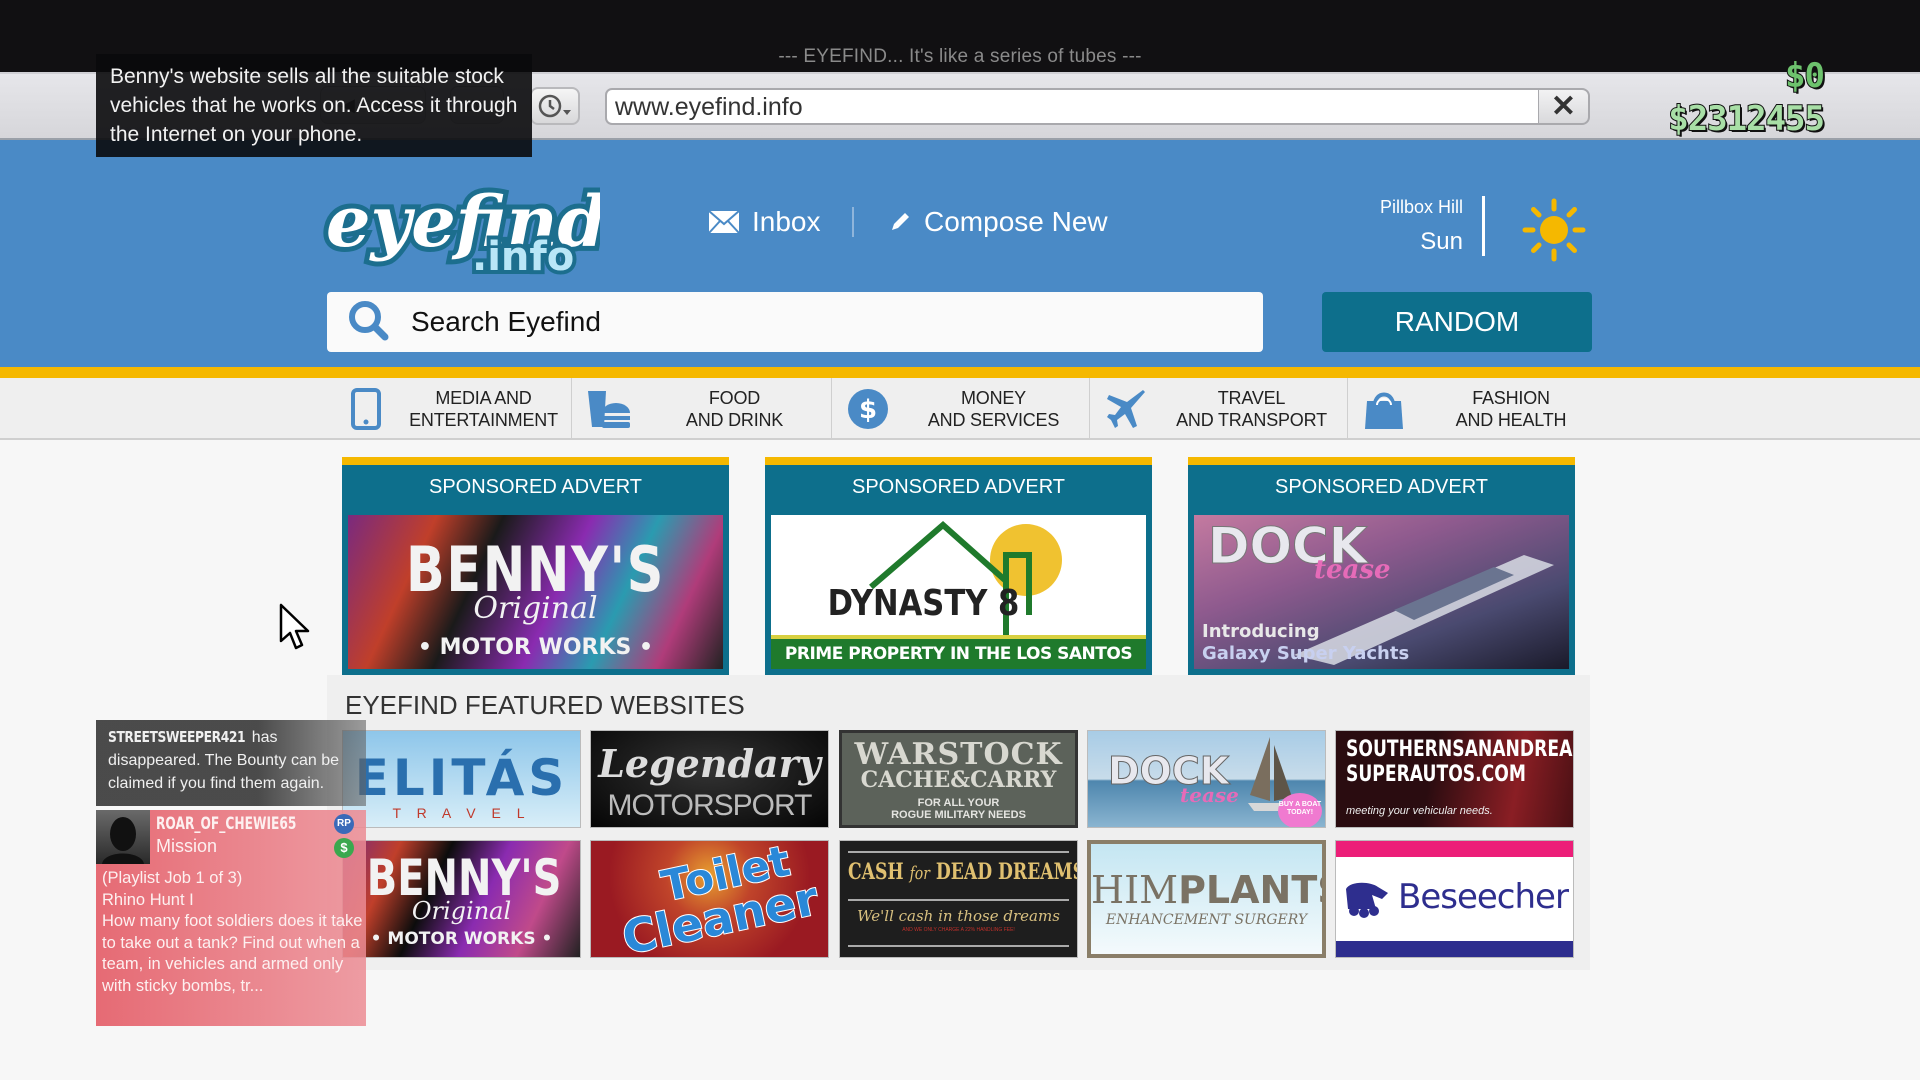 The height and width of the screenshot is (1080, 1920). What do you see at coordinates (786, 221) in the screenshot?
I see `inbox-label: Inbox` at bounding box center [786, 221].